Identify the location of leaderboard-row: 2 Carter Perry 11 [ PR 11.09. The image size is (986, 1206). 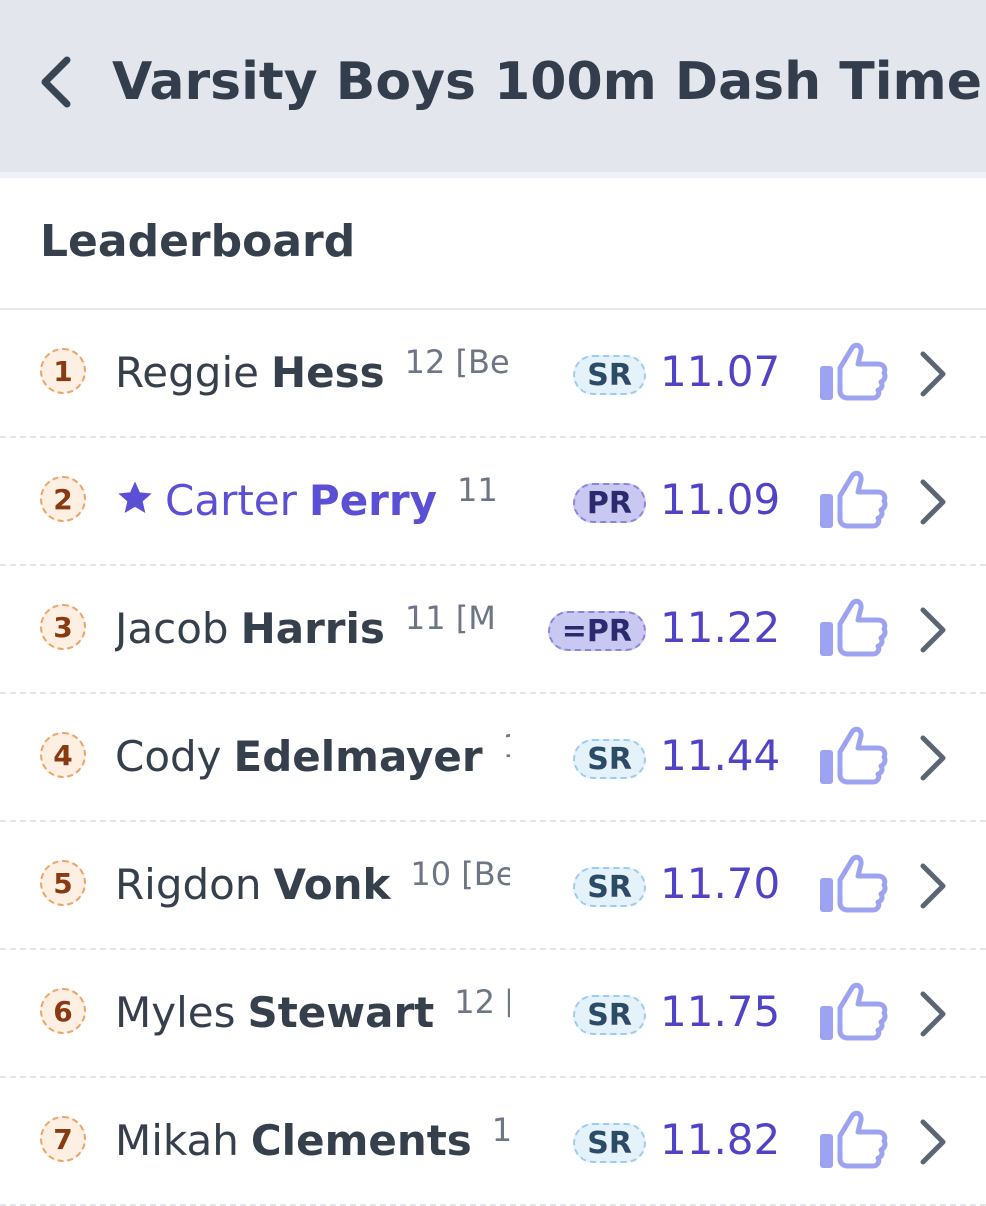
(493, 502).